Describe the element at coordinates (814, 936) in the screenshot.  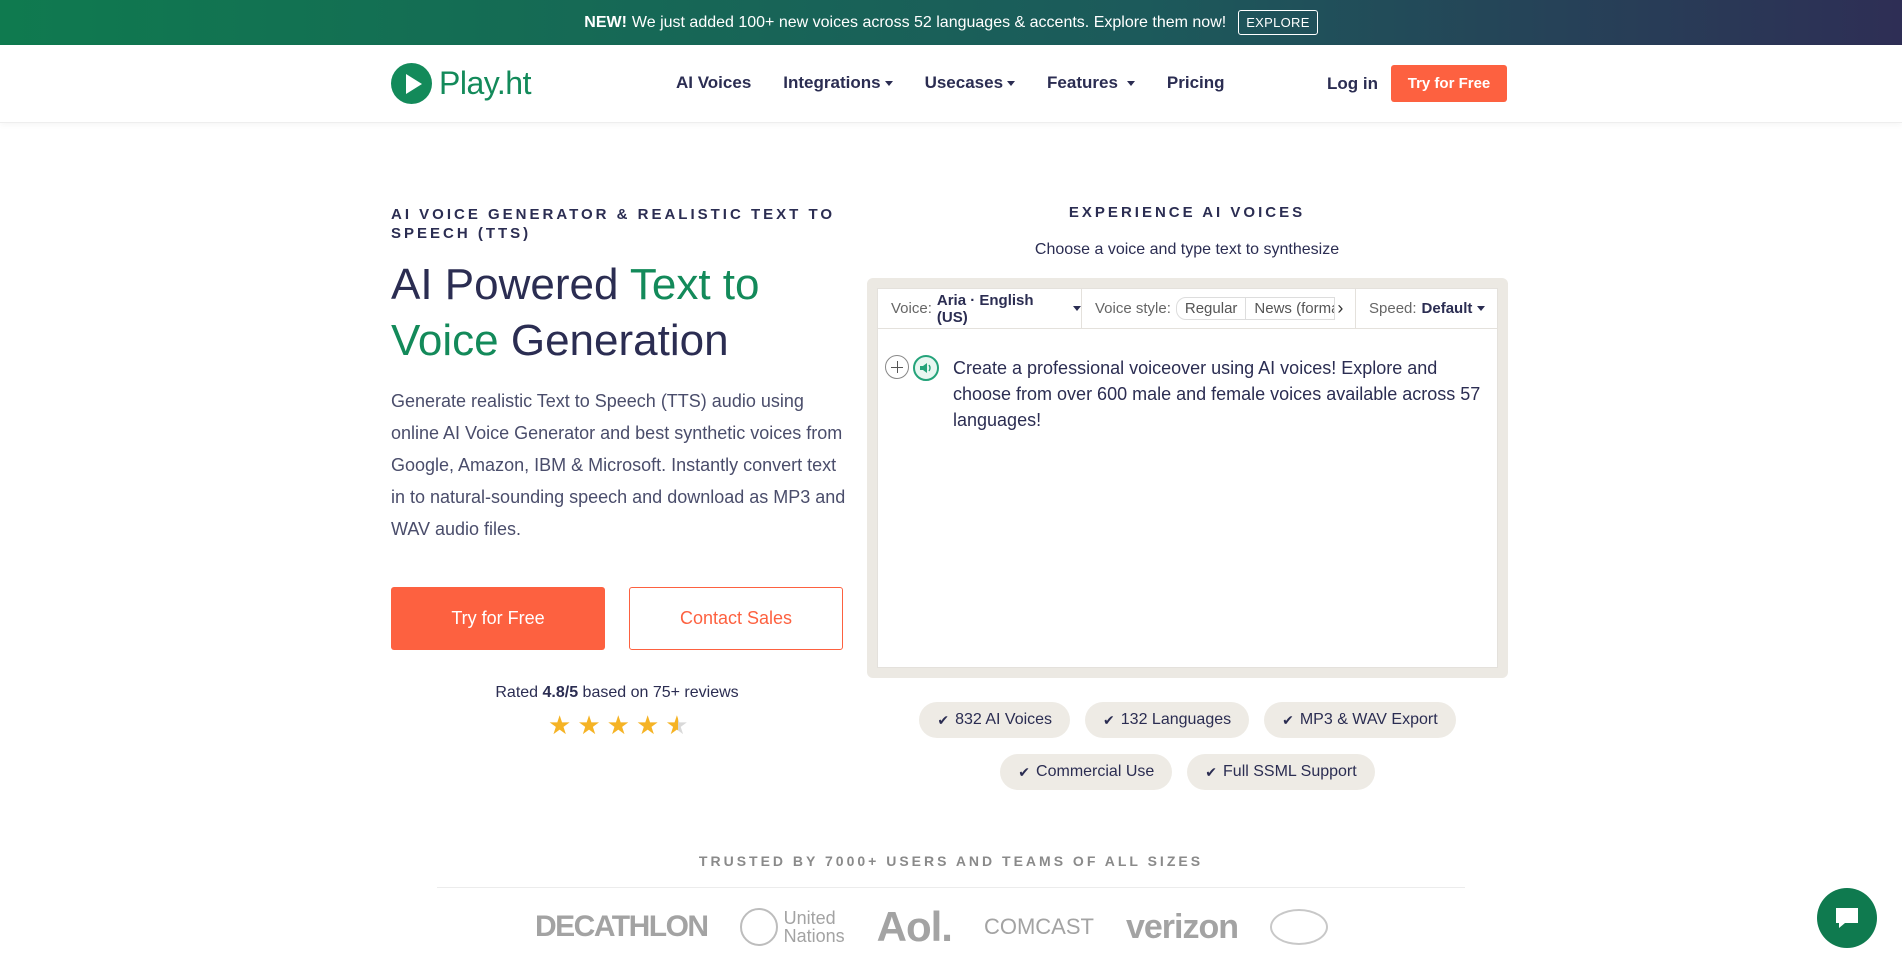
I see `un-line-2: Nations` at that location.